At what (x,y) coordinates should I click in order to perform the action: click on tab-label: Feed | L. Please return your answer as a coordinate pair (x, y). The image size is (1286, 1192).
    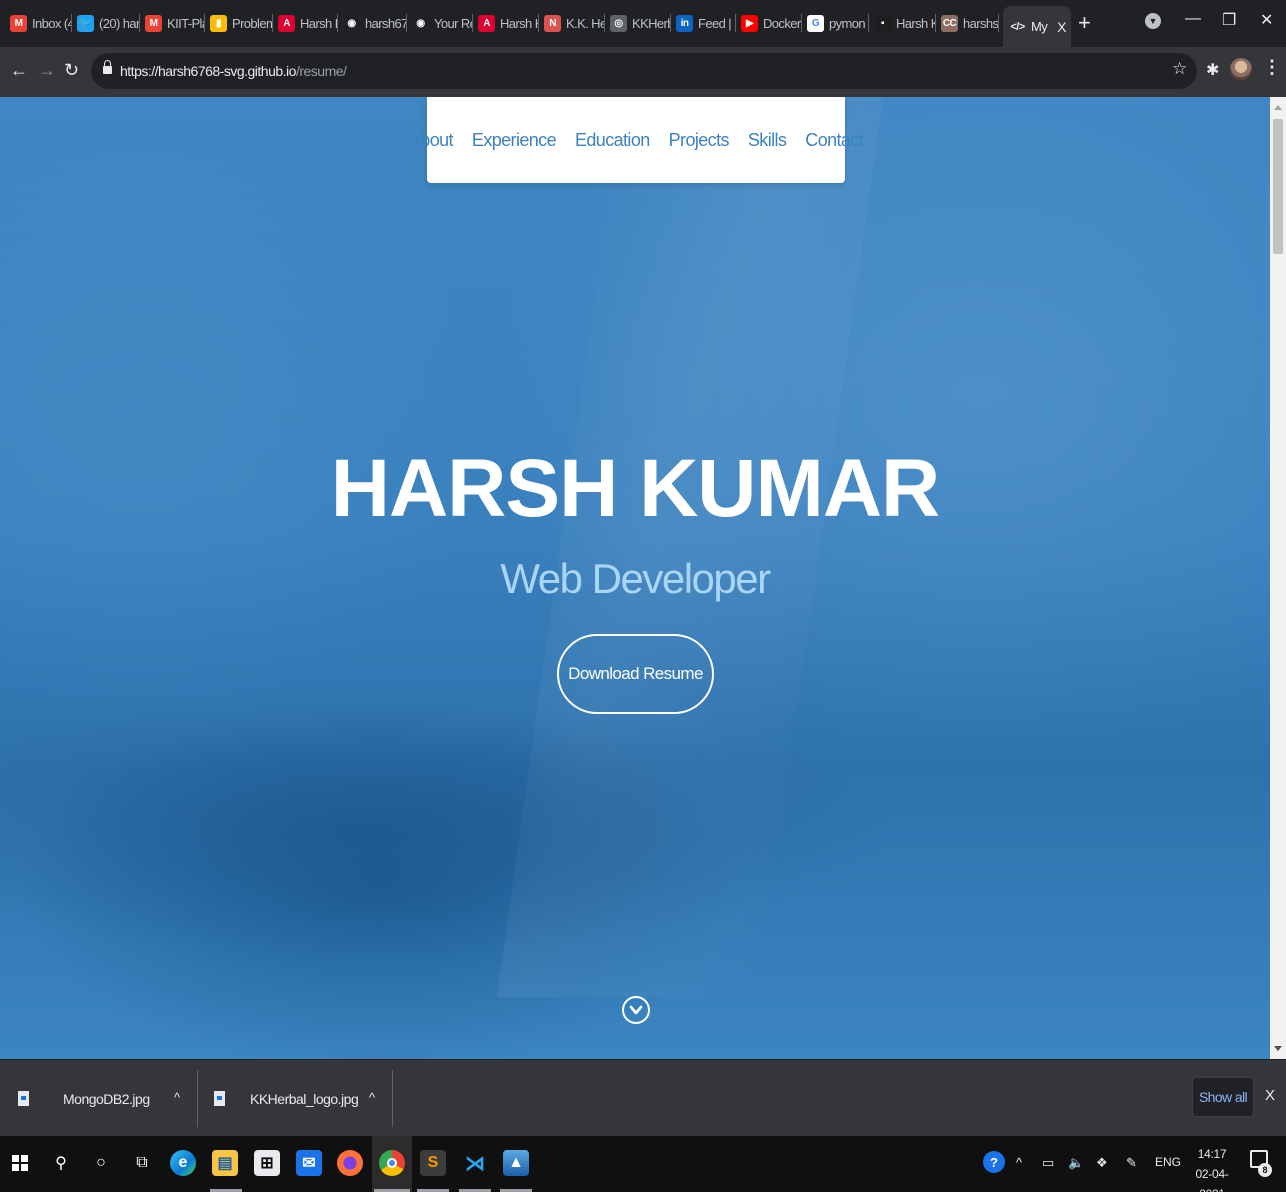
    Looking at the image, I should click on (717, 23).